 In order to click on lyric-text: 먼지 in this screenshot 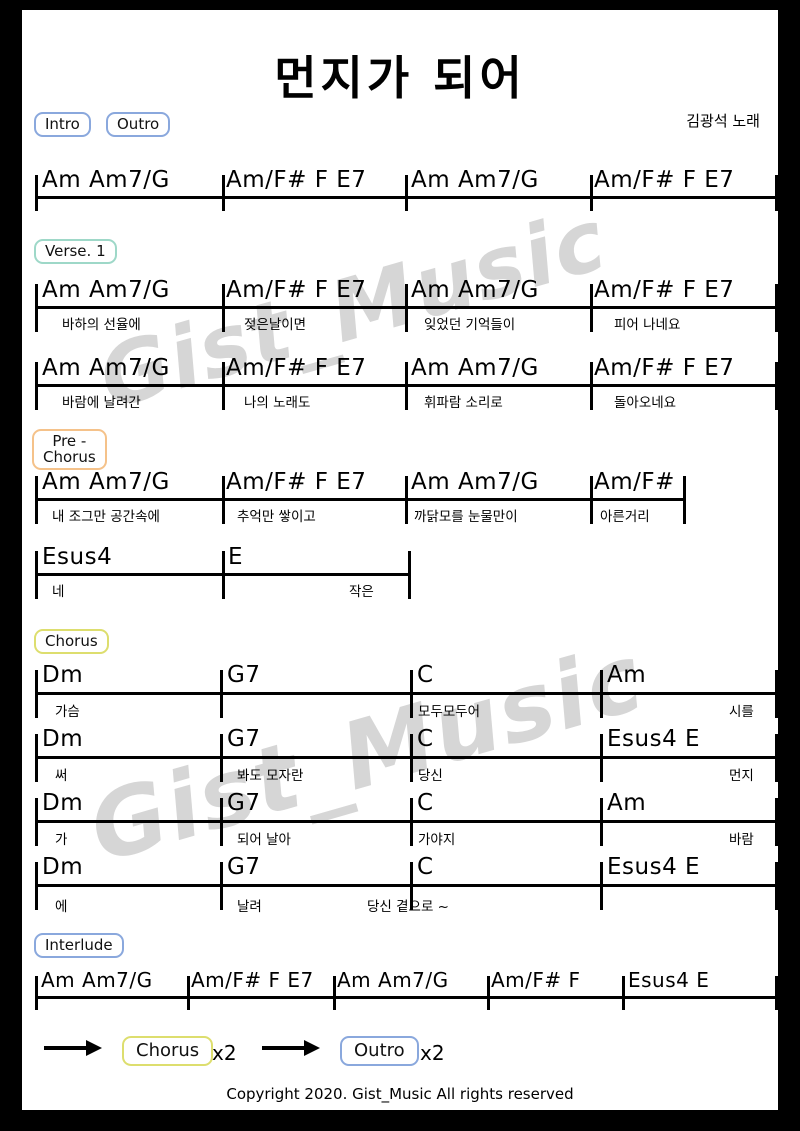, I will do `click(741, 776)`.